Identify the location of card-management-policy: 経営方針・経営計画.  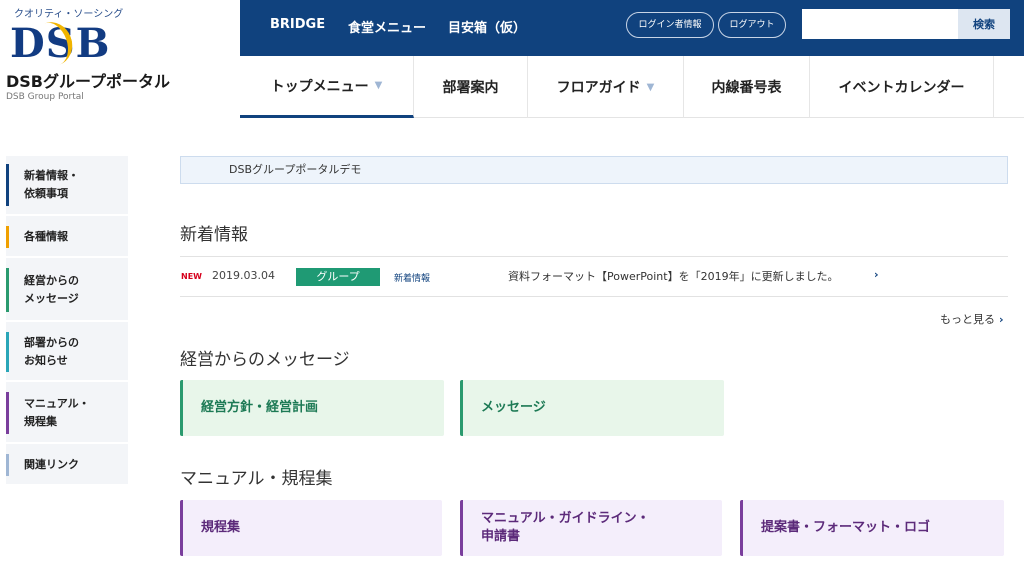
(312, 408).